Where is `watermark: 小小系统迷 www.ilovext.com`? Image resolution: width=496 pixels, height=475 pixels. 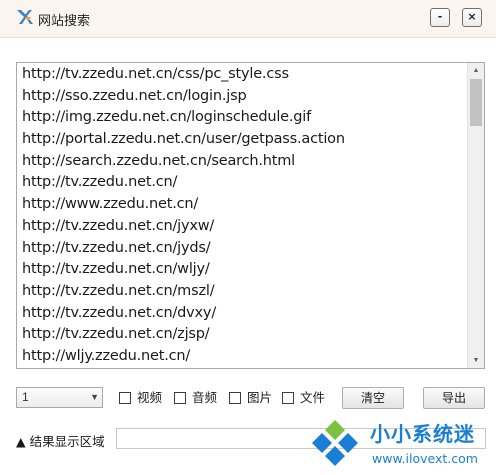
watermark: 小小系统迷 www.ilovext.com is located at coordinates (401, 423).